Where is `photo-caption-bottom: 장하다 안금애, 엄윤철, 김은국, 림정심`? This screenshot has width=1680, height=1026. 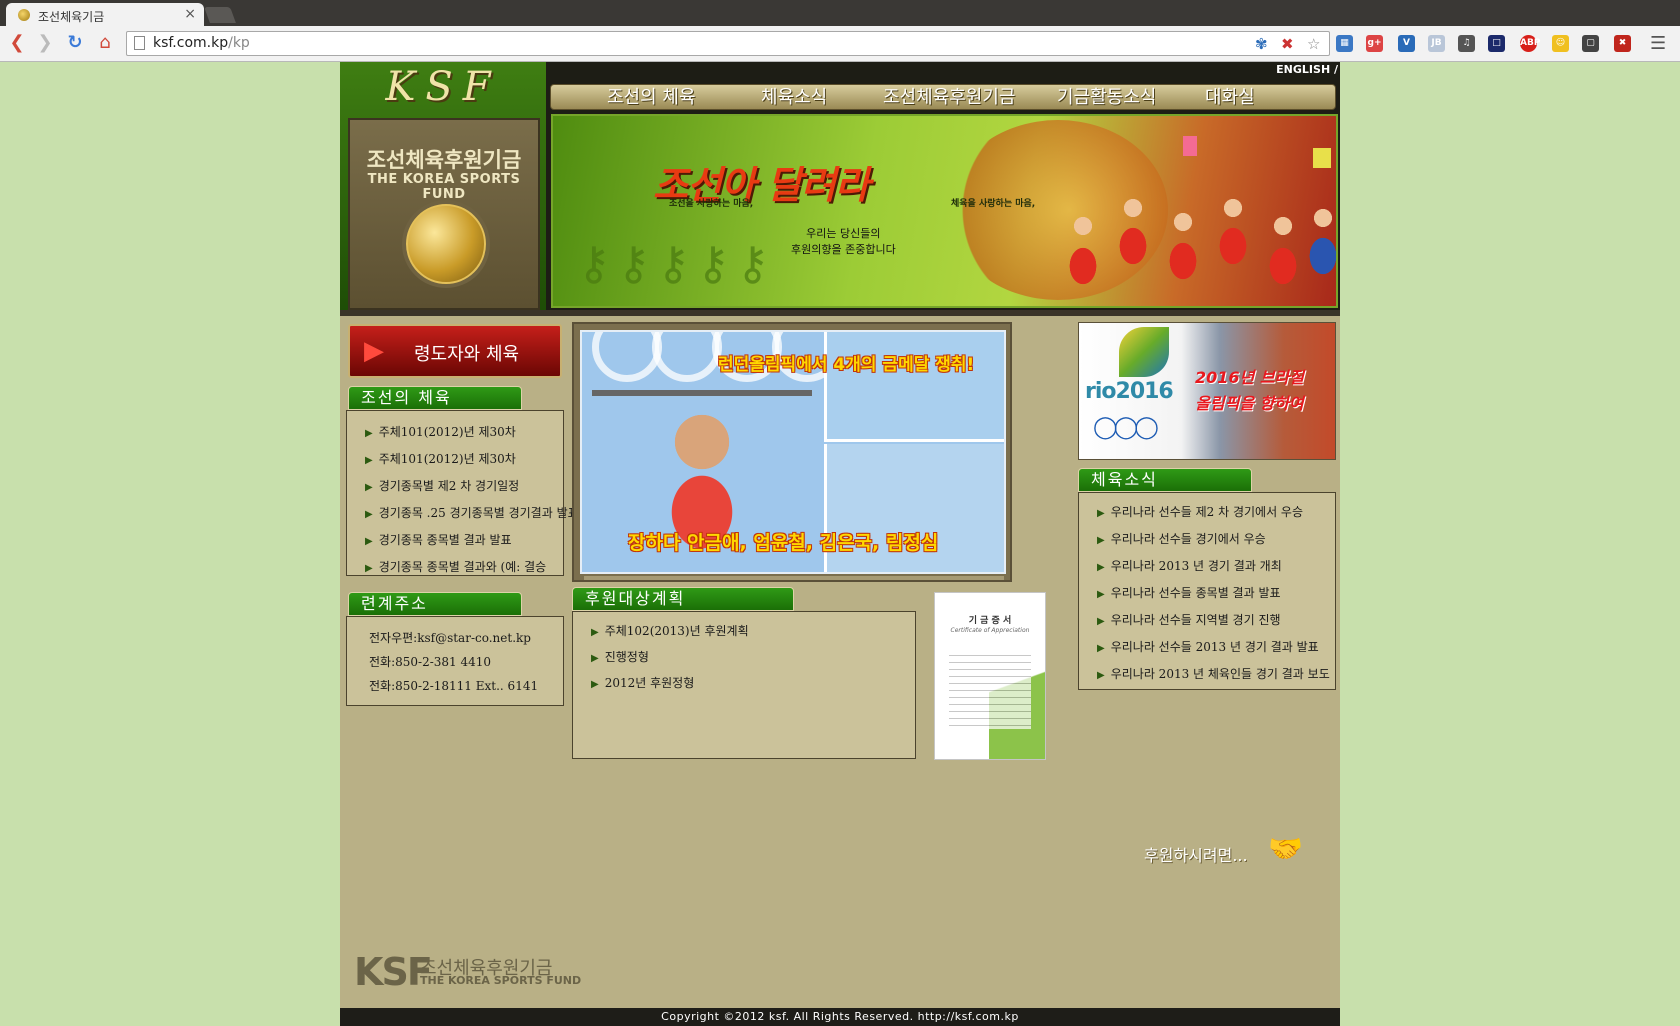
photo-caption-bottom: 장하다 안금애, 엄윤철, 김은국, 림정심 is located at coordinates (783, 543).